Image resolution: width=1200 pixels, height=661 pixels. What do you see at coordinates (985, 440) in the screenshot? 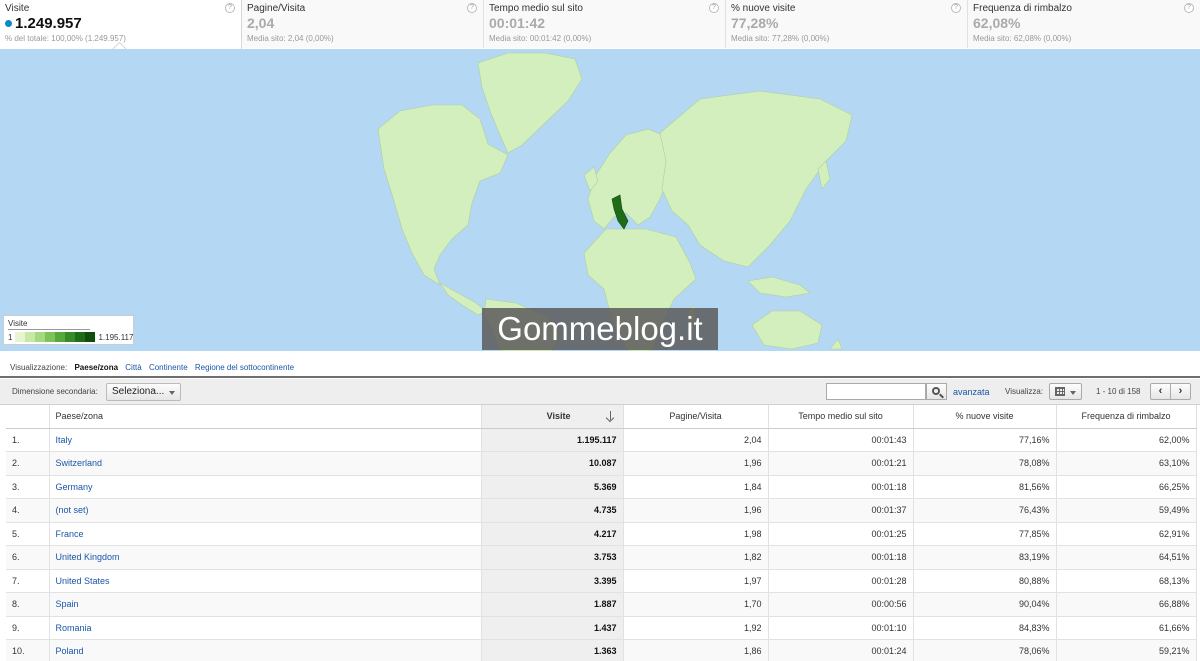
I see `new-visits-cell: 77,16%` at bounding box center [985, 440].